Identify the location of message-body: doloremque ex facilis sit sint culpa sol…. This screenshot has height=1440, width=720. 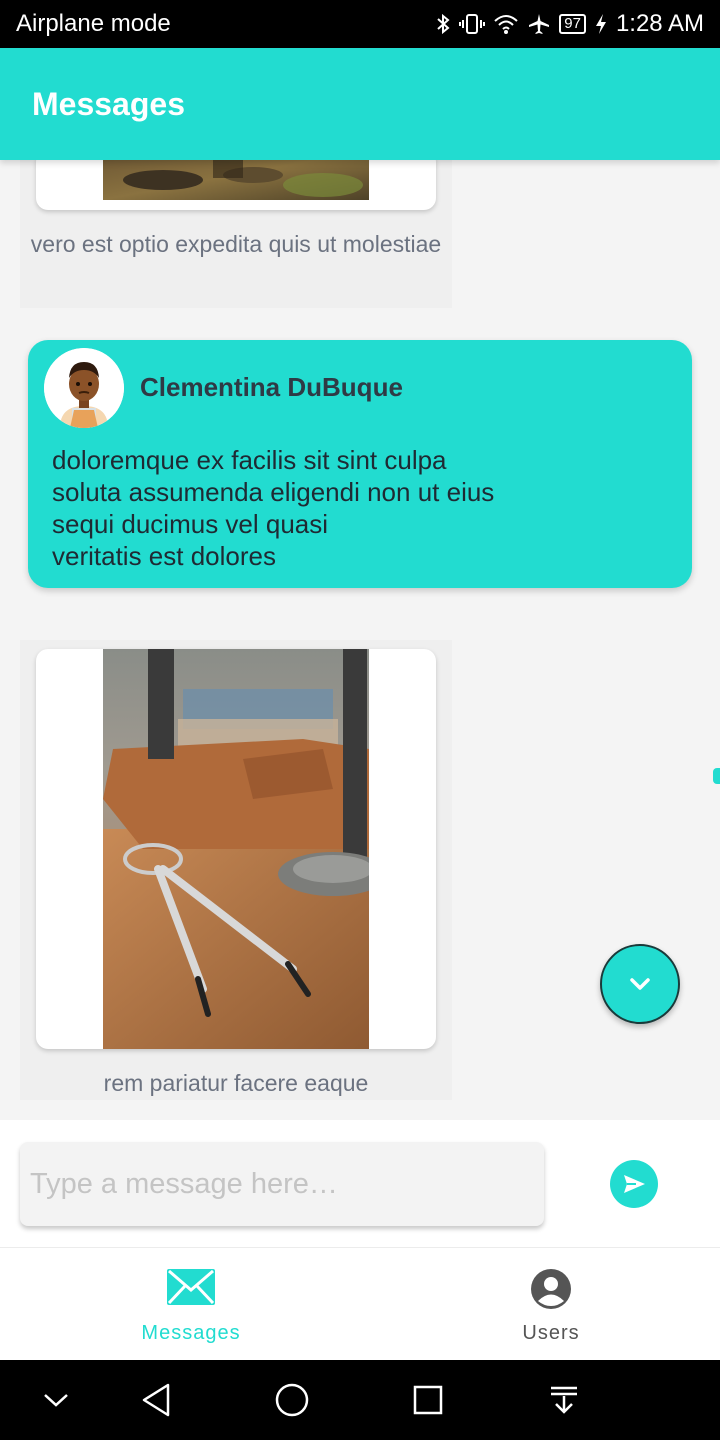
(273, 508).